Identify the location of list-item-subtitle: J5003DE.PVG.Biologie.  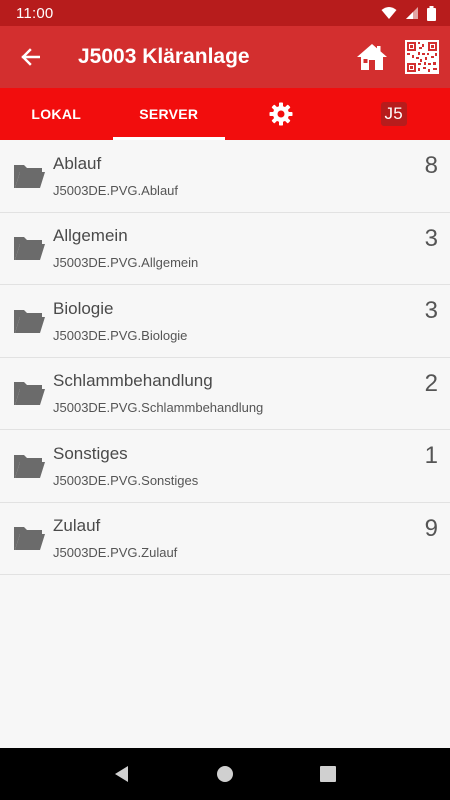
(120, 335).